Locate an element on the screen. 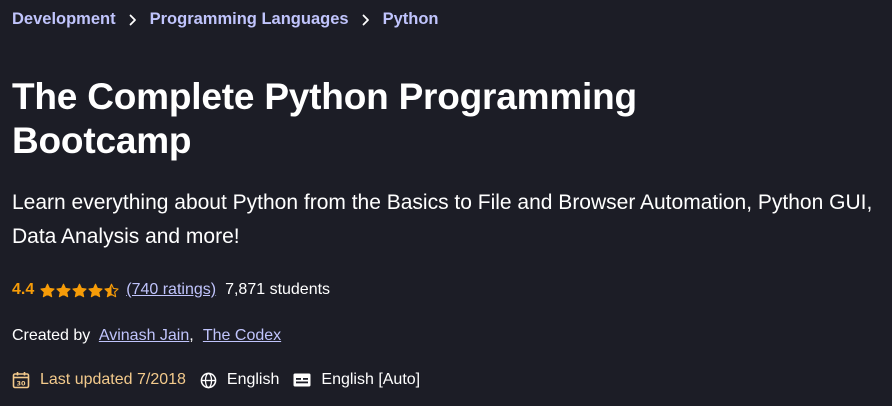  closed-captions-icon is located at coordinates (302, 380).